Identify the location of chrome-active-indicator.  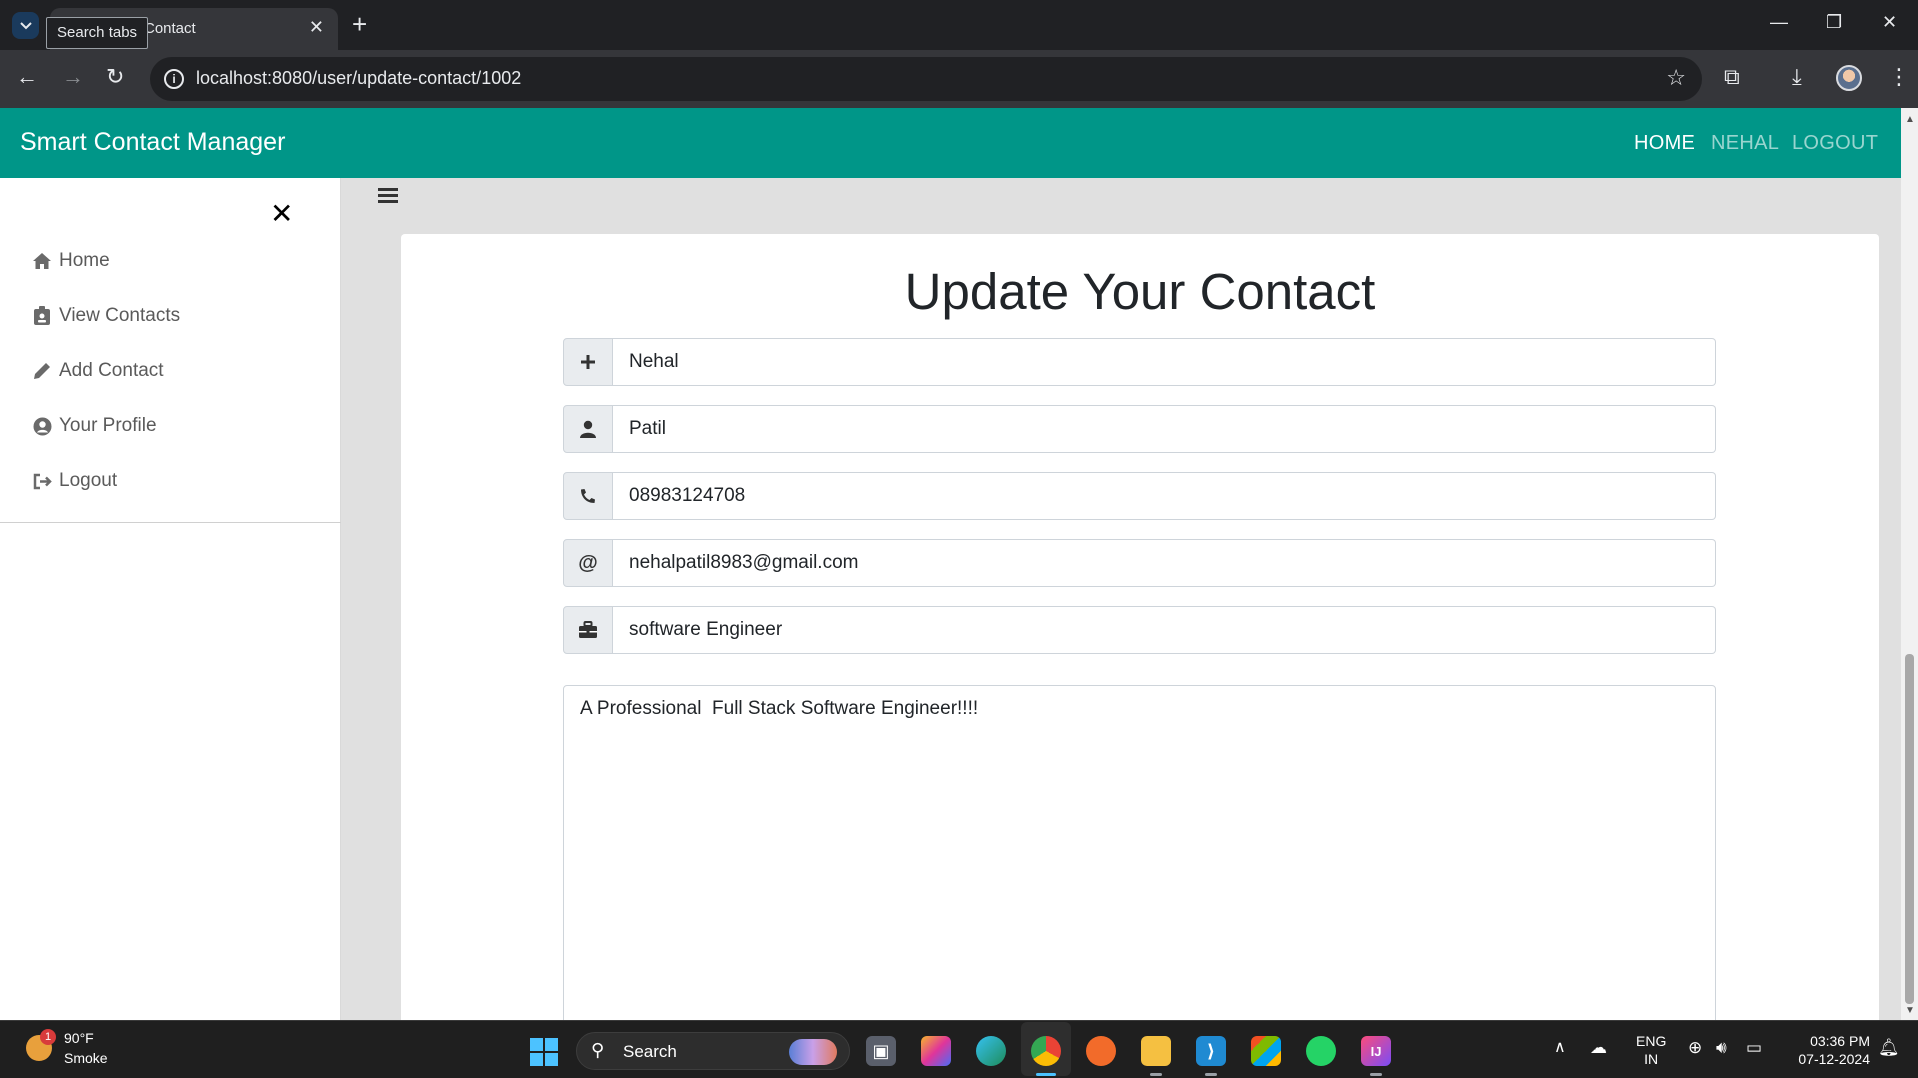
(1046, 1074).